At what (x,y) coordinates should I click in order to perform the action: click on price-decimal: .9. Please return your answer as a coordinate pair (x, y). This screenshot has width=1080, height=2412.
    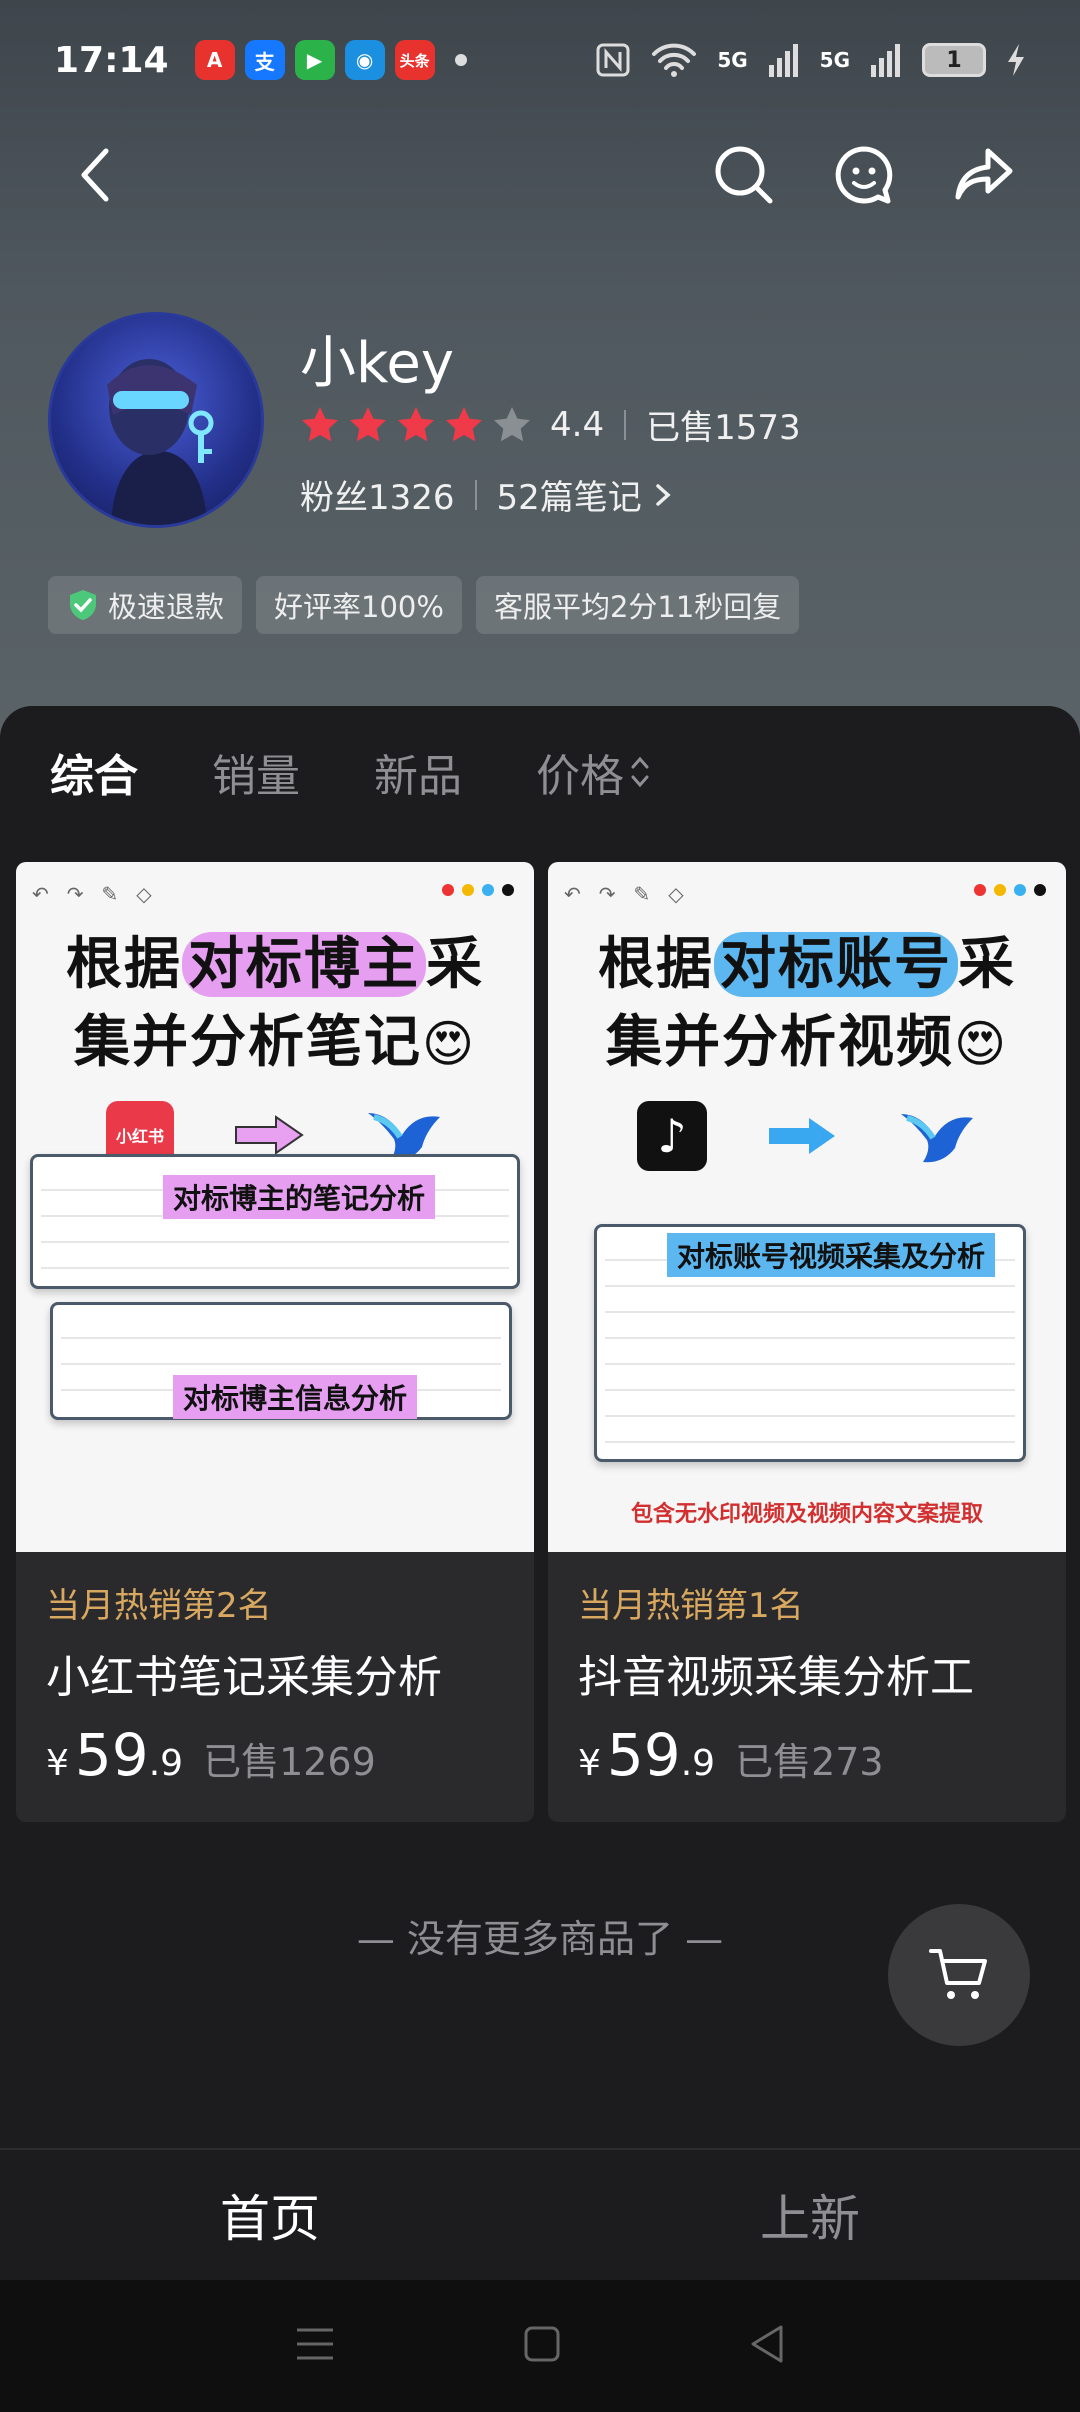
    Looking at the image, I should click on (698, 1763).